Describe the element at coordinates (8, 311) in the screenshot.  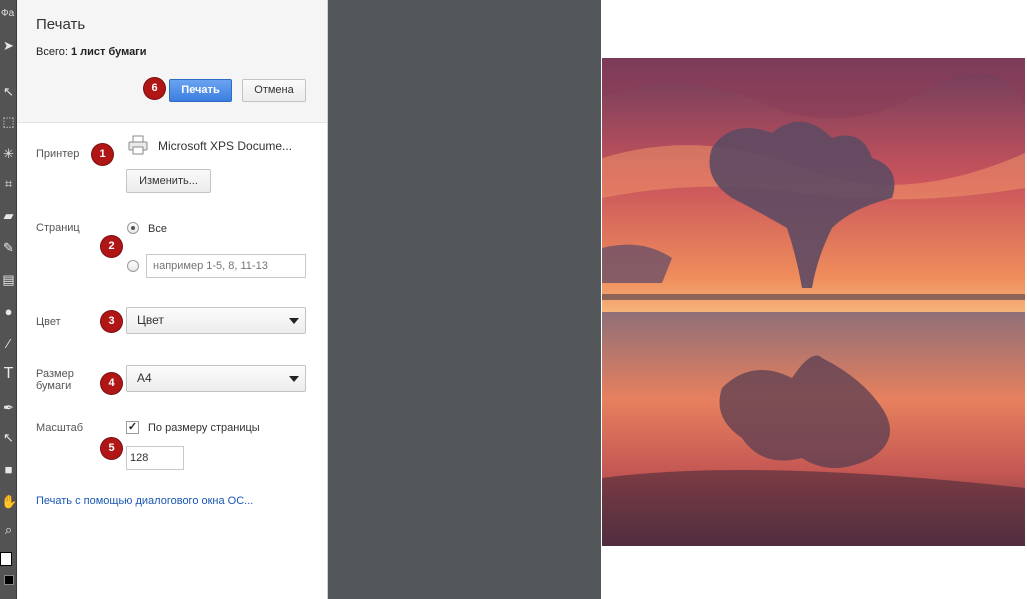
I see `blur-icon: ●` at that location.